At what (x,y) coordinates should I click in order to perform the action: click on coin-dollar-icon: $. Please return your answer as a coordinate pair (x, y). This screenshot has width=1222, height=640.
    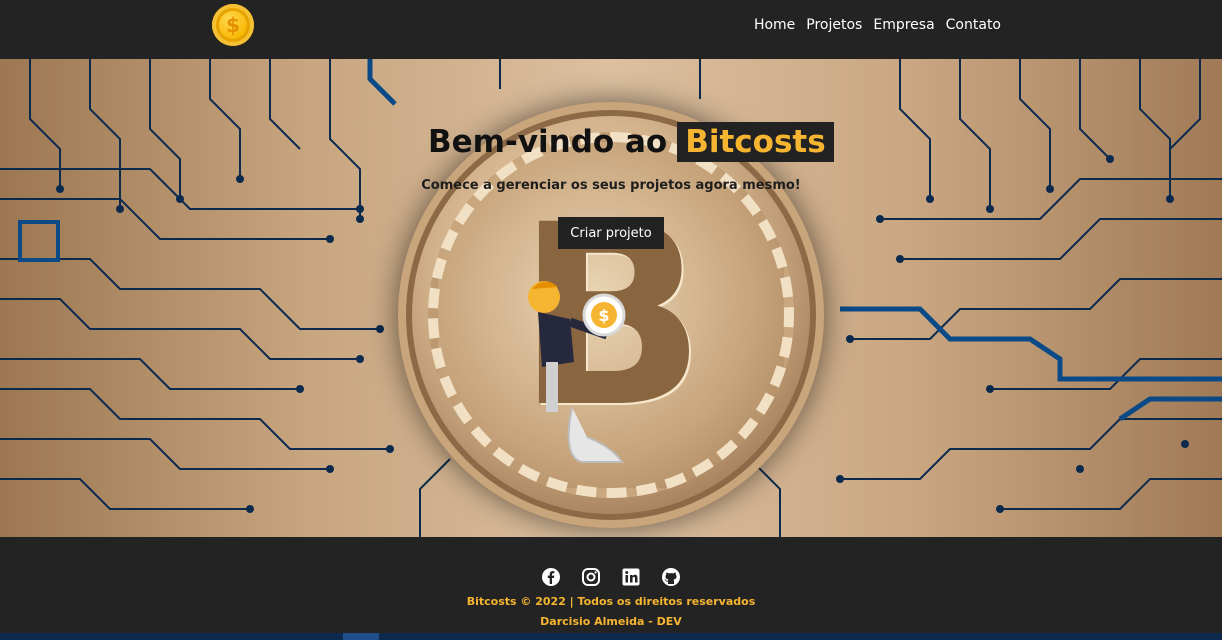
    Looking at the image, I should click on (233, 25).